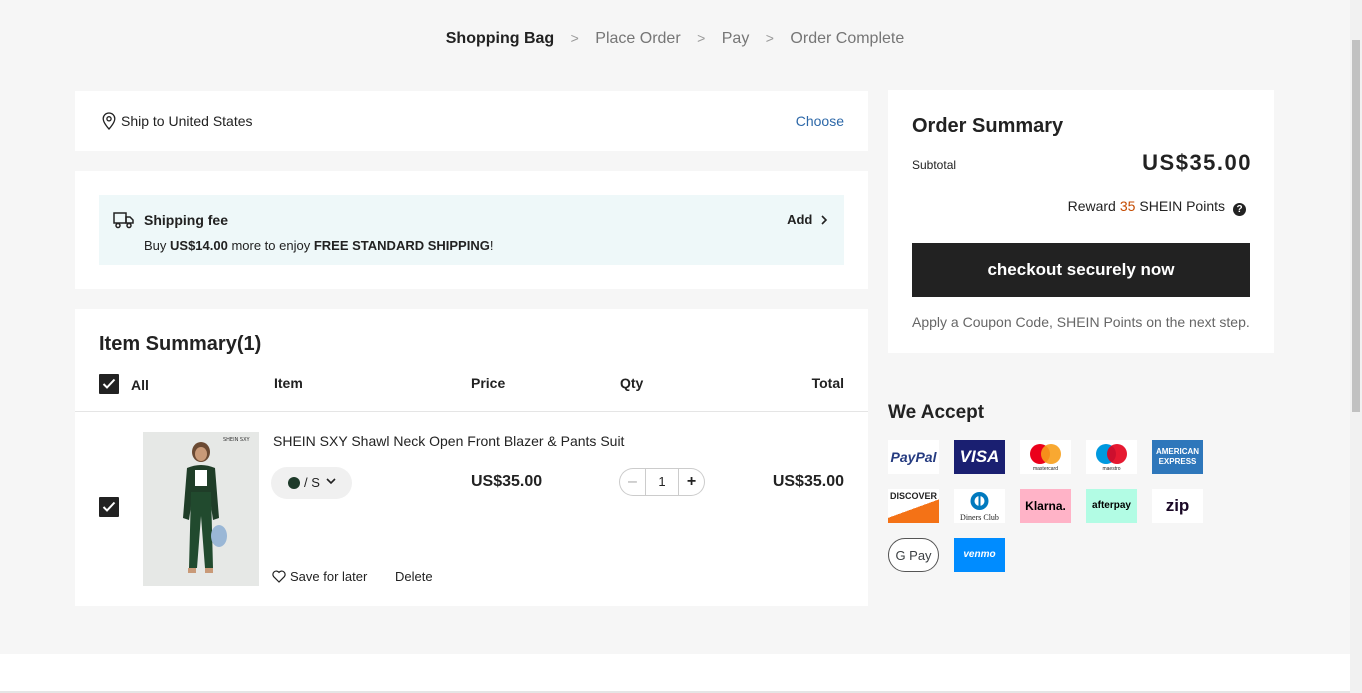 This screenshot has width=1362, height=693. Describe the element at coordinates (1111, 469) in the screenshot. I see `maestro-label: maestro` at that location.